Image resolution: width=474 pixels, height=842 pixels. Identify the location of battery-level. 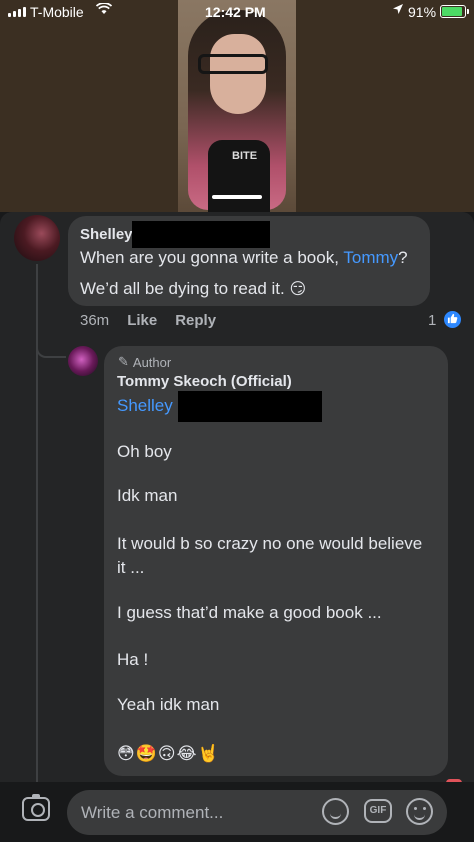
(452, 11).